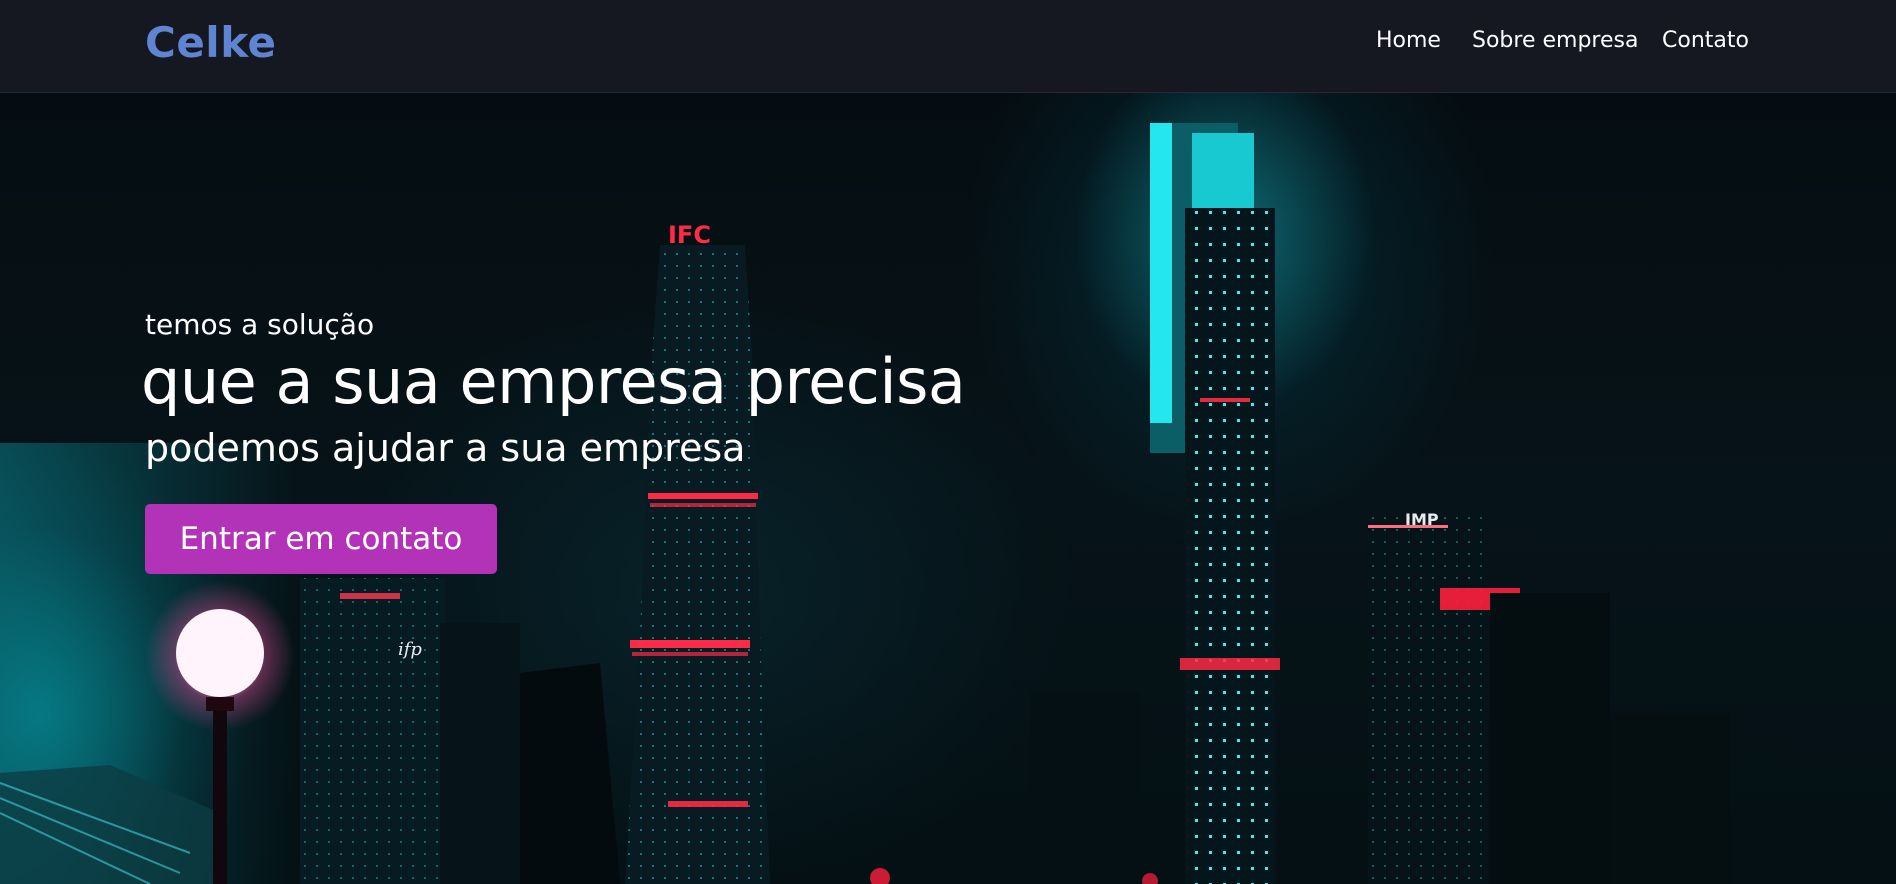  What do you see at coordinates (948, 46) in the screenshot?
I see `site-header: Celke Home Sobre empresa Contato` at bounding box center [948, 46].